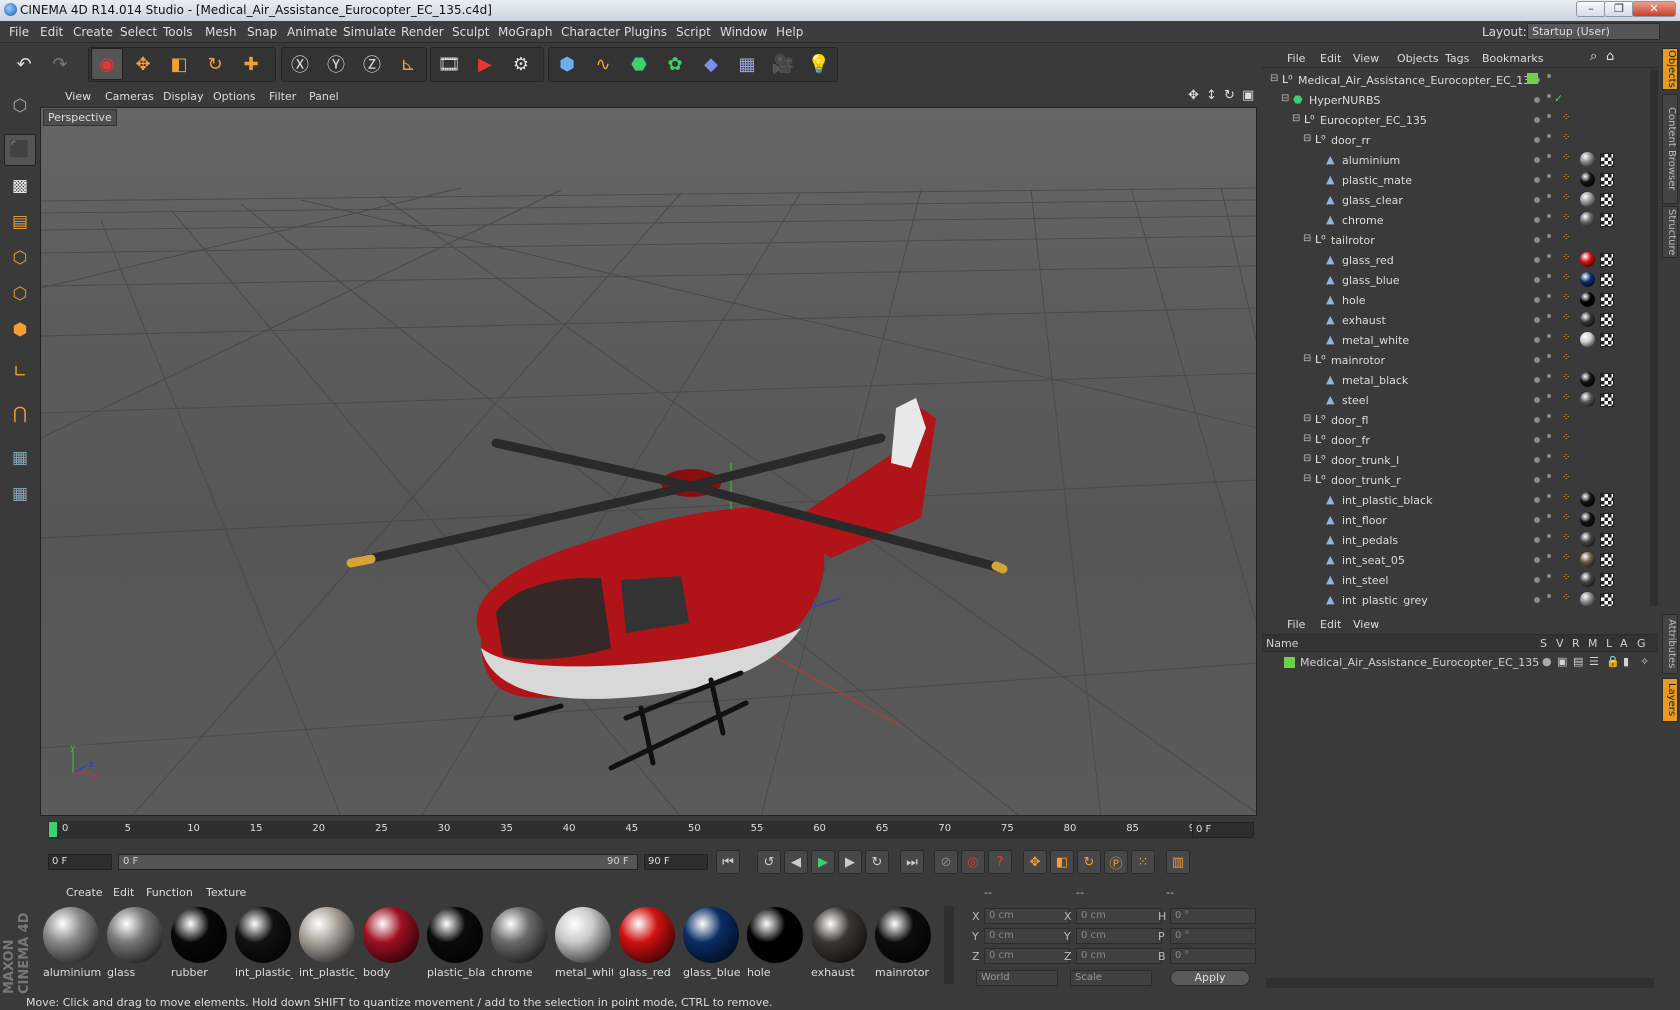 Image resolution: width=1680 pixels, height=1010 pixels. I want to click on x-axis-icon: Ⓧ, so click(300, 64).